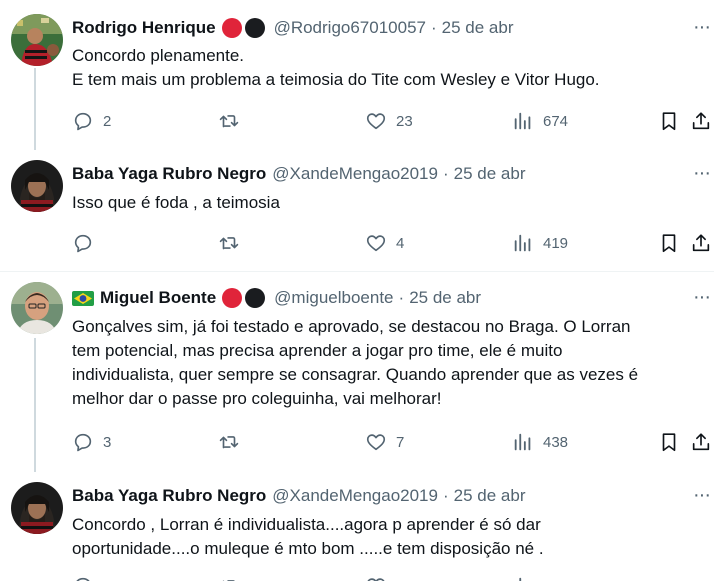 This screenshot has height=581, width=714. What do you see at coordinates (144, 28) in the screenshot?
I see `author-name: Rodrigo Henrique` at bounding box center [144, 28].